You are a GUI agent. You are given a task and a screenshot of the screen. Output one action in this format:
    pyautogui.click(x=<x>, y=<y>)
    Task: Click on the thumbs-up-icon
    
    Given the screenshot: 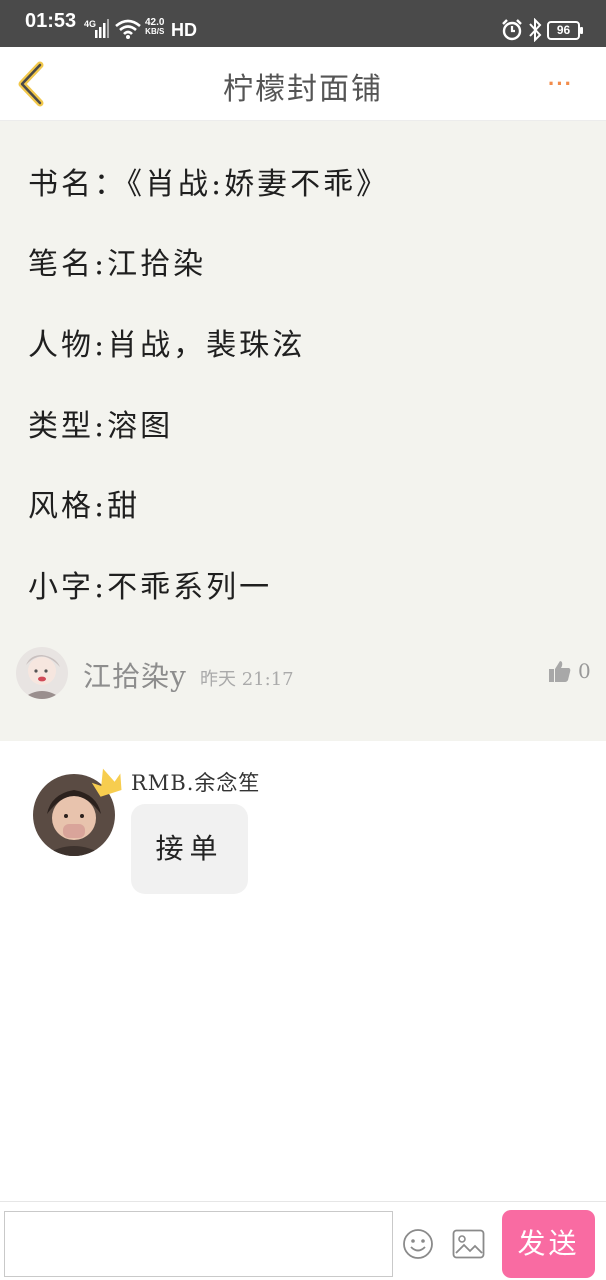 What is the action you would take?
    pyautogui.click(x=560, y=671)
    